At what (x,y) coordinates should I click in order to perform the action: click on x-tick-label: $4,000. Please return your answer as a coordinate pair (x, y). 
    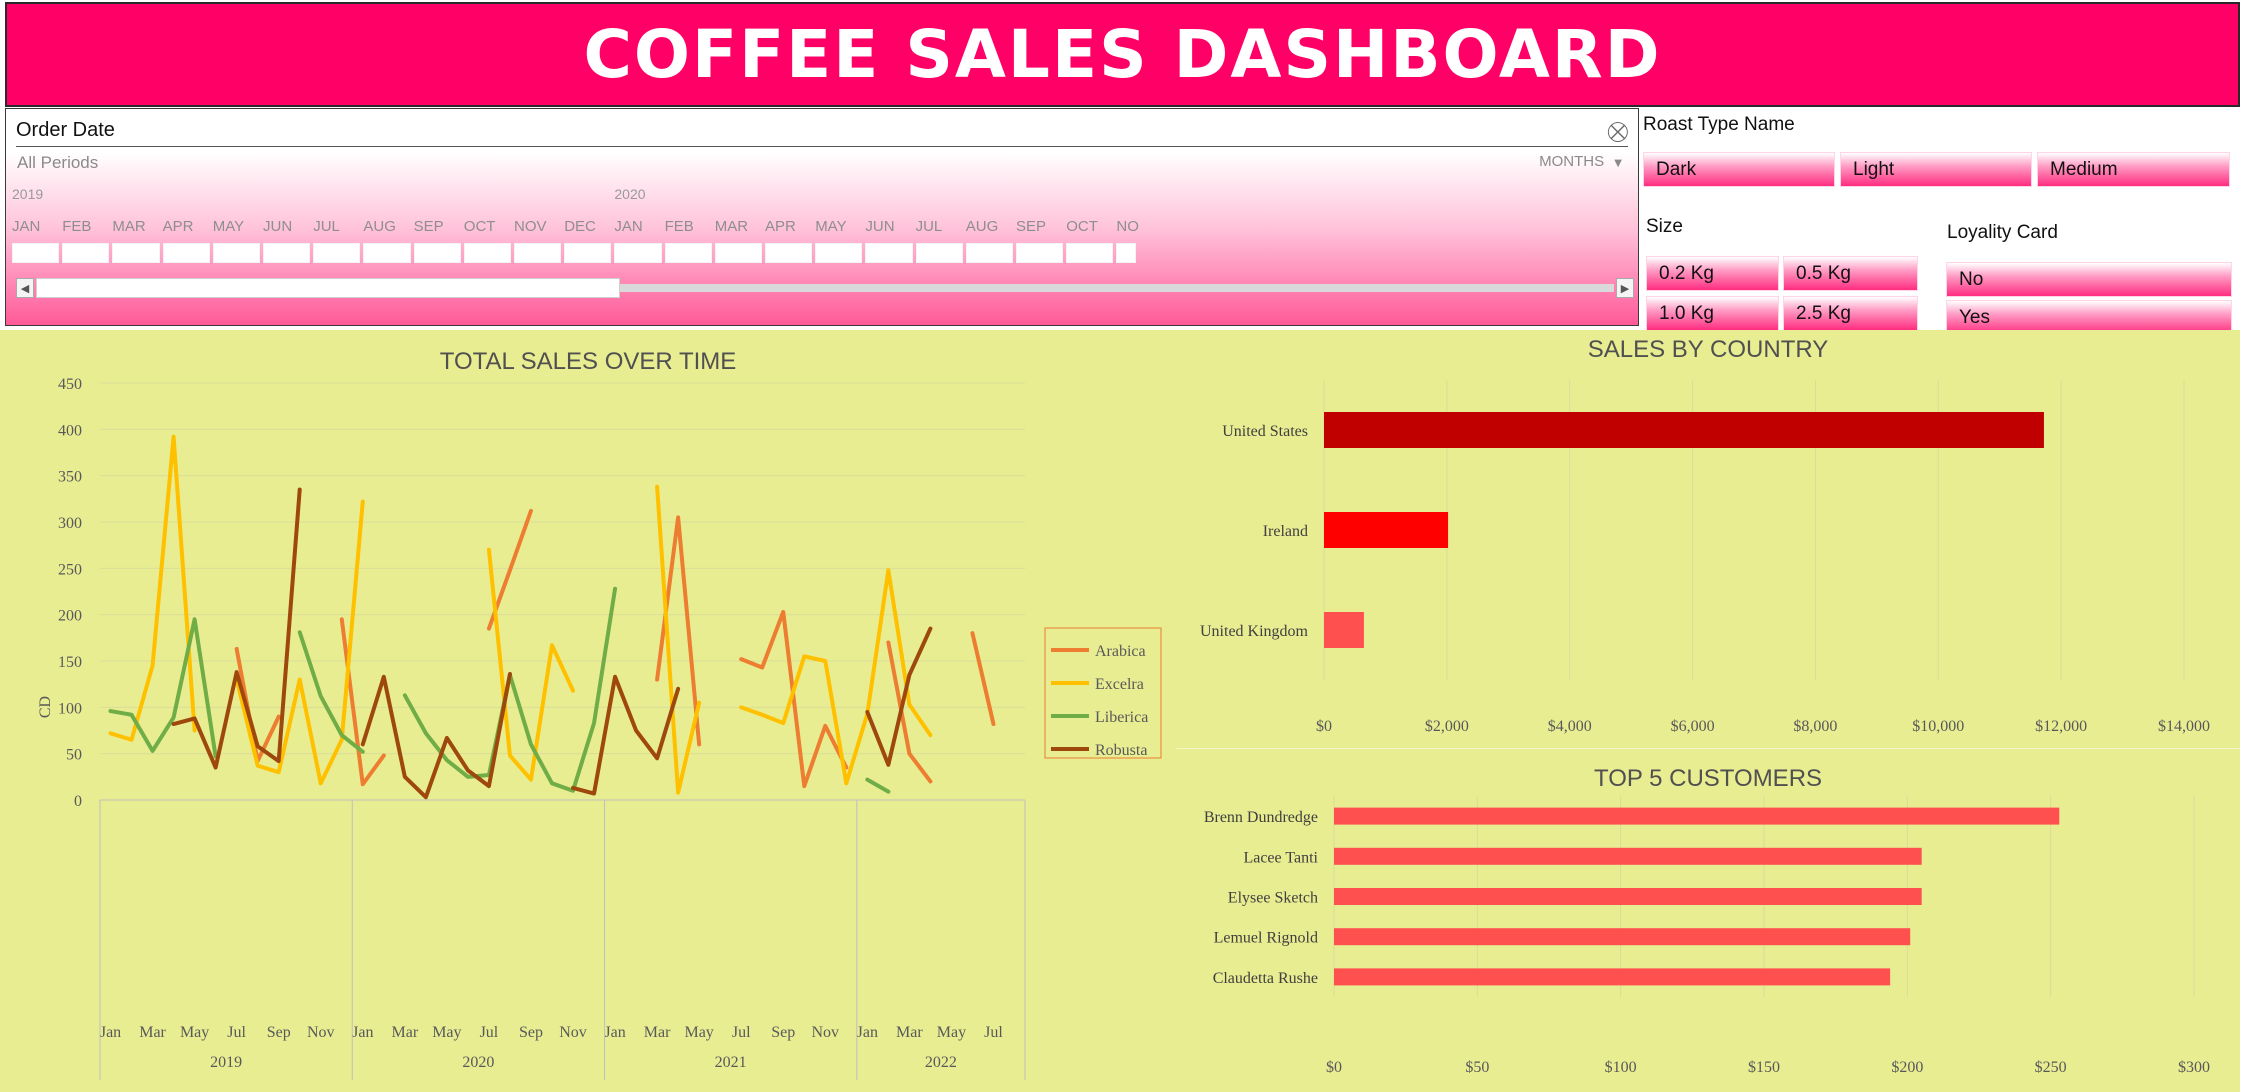
    Looking at the image, I should click on (1570, 726).